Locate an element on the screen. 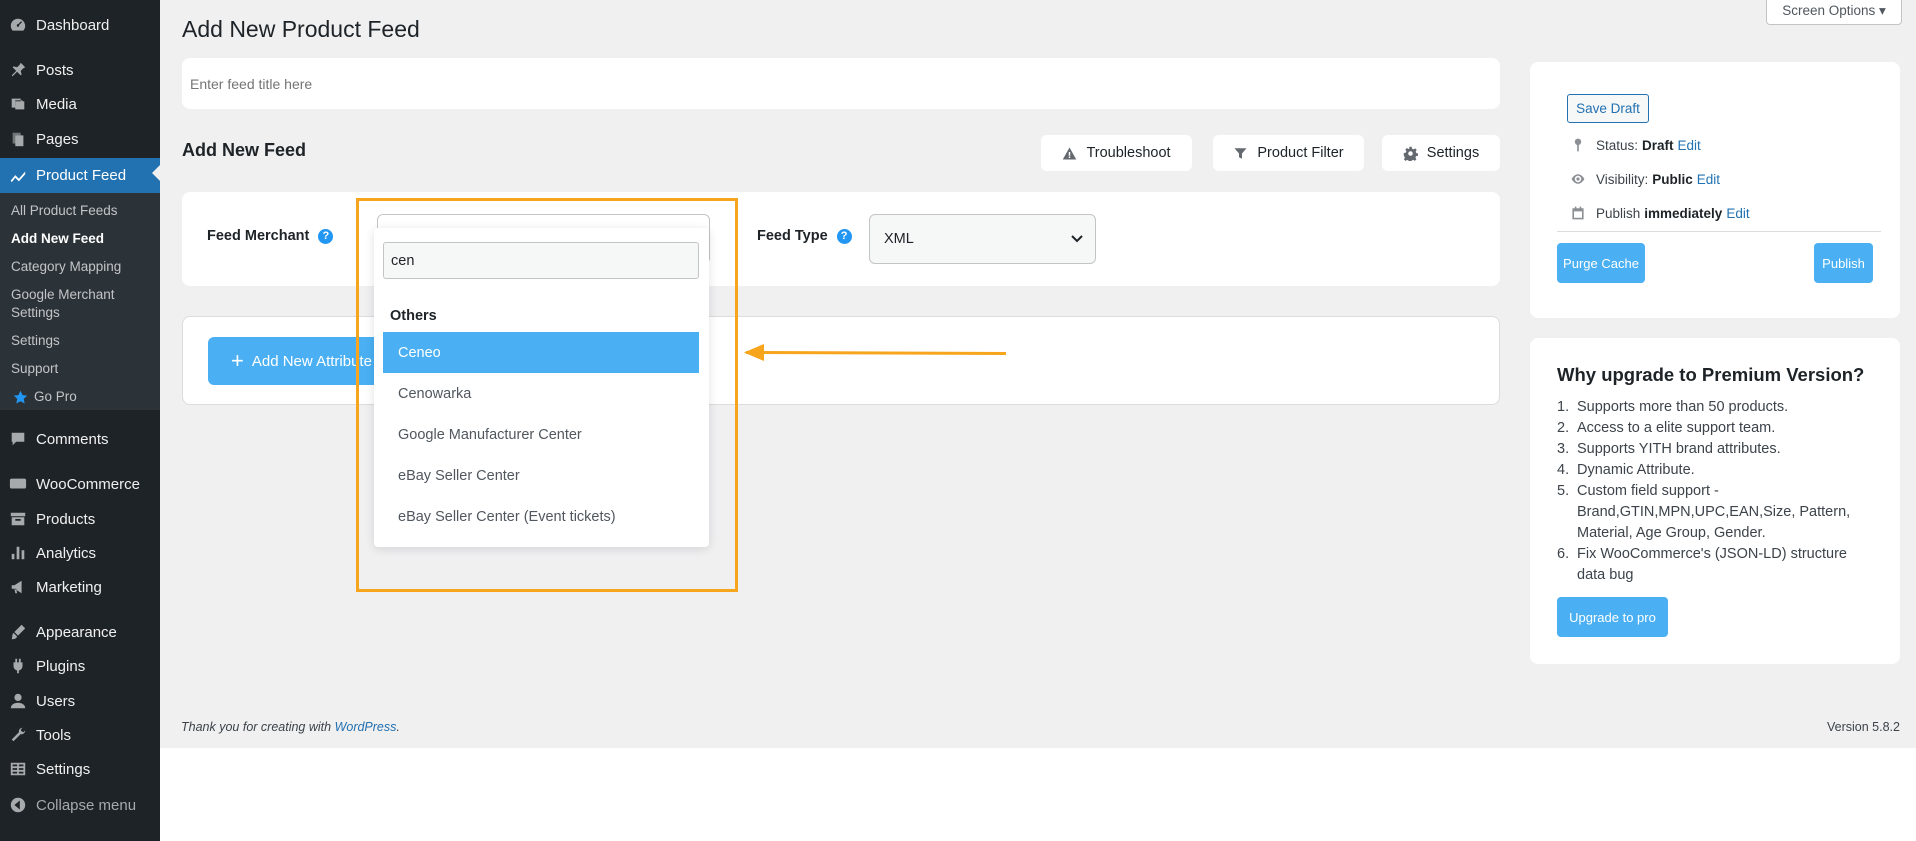 The width and height of the screenshot is (1916, 841). menu-plugins: Plugins is located at coordinates (80, 666).